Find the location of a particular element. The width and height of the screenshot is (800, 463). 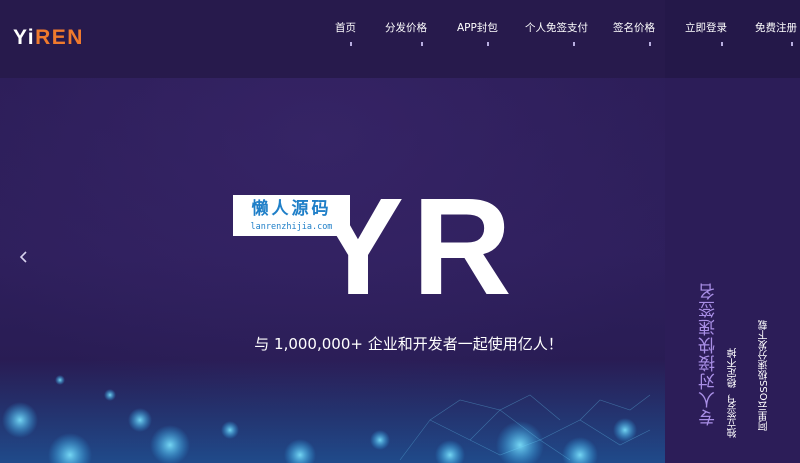

nav-item-label: 免费注册 is located at coordinates (776, 28).